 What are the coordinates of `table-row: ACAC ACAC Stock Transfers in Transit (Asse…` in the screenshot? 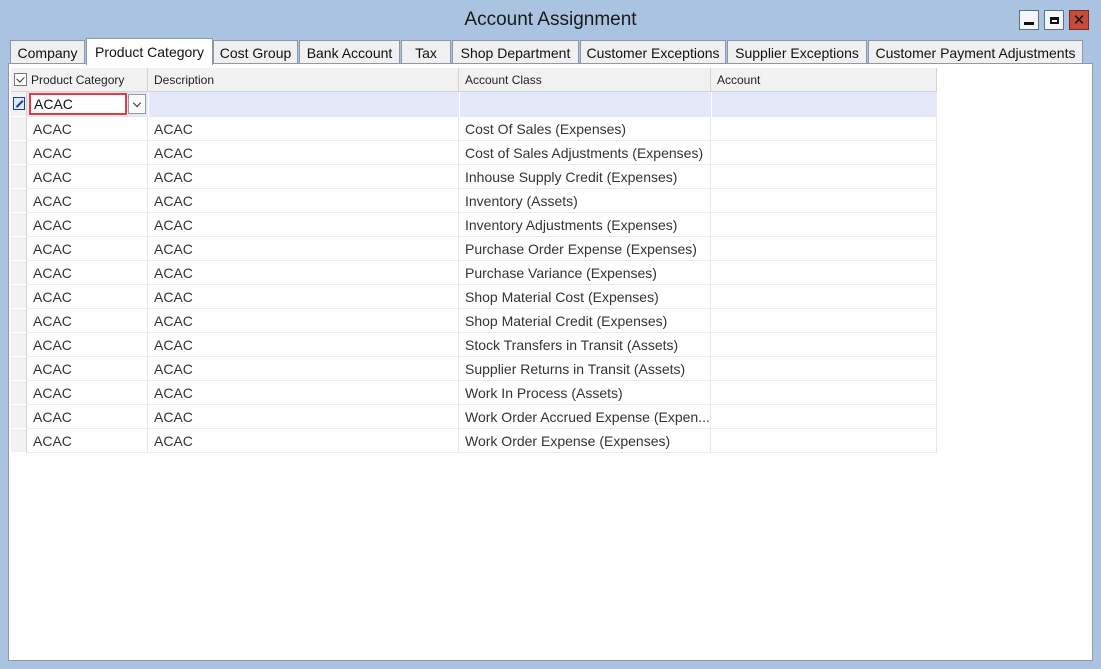 It's located at (474, 345).